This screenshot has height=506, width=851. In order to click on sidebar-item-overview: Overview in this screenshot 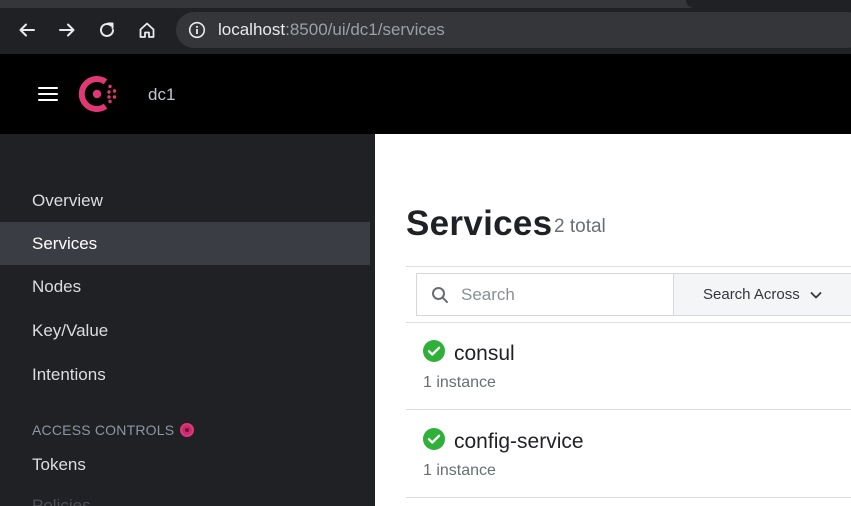, I will do `click(185, 200)`.